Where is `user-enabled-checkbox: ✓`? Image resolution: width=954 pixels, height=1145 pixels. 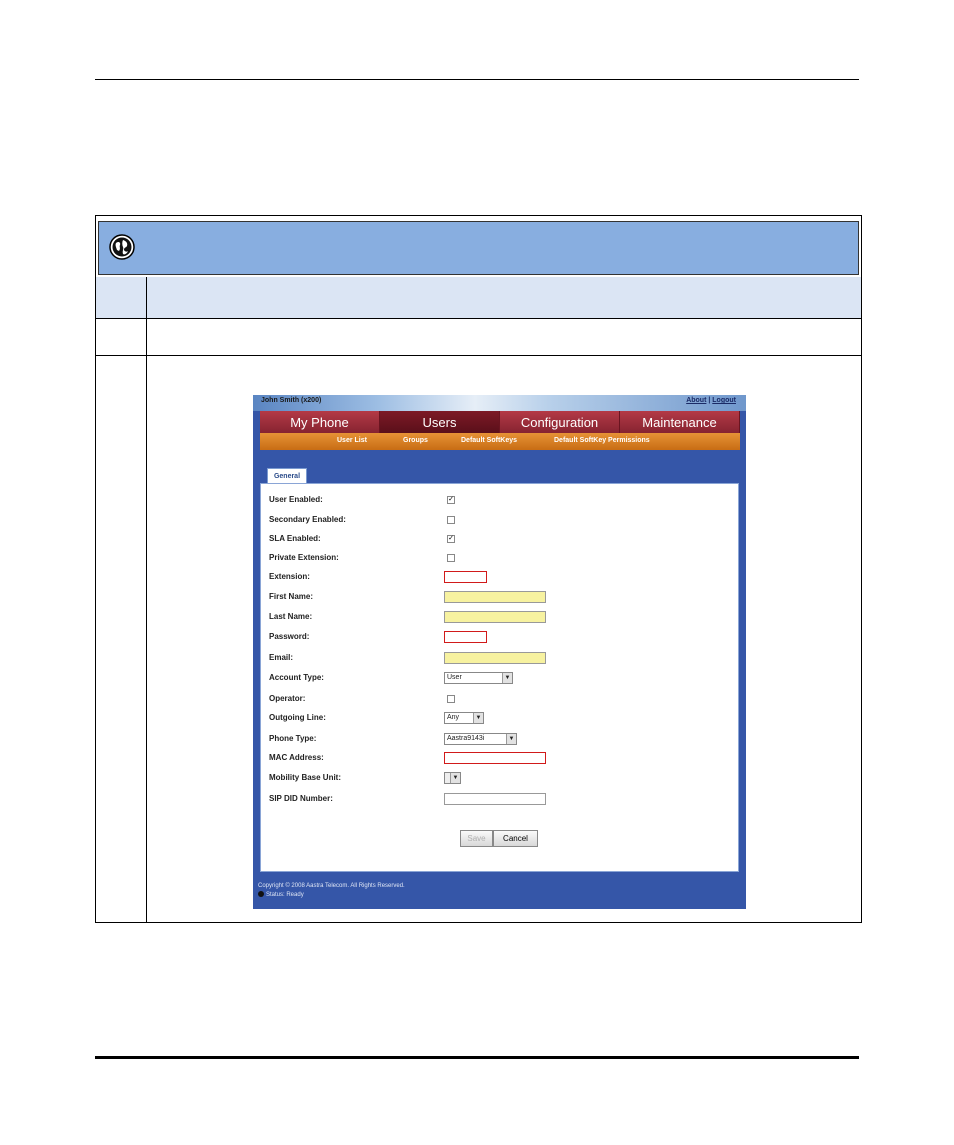
user-enabled-checkbox: ✓ is located at coordinates (451, 500).